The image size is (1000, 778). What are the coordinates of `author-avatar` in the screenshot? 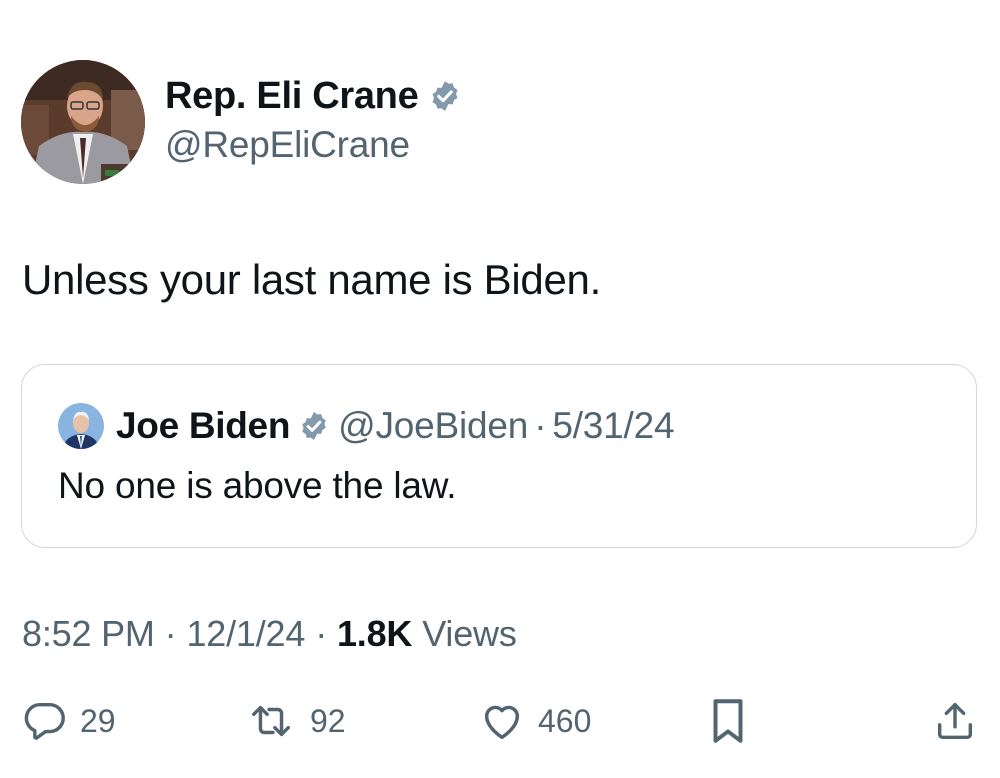 It's located at (83, 122).